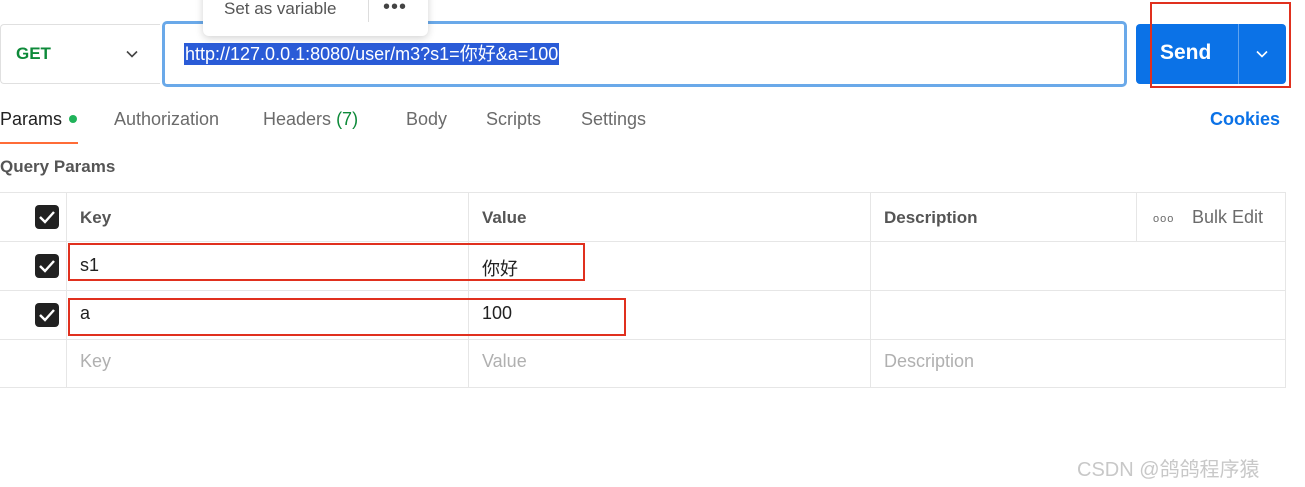 The height and width of the screenshot is (487, 1305). I want to click on tab-authorization: Authorization, so click(166, 119).